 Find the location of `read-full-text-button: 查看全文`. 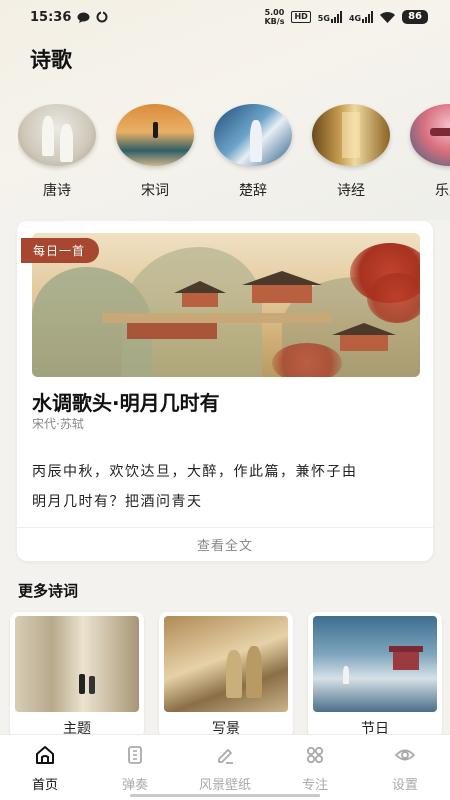

read-full-text-button: 查看全文 is located at coordinates (225, 544).